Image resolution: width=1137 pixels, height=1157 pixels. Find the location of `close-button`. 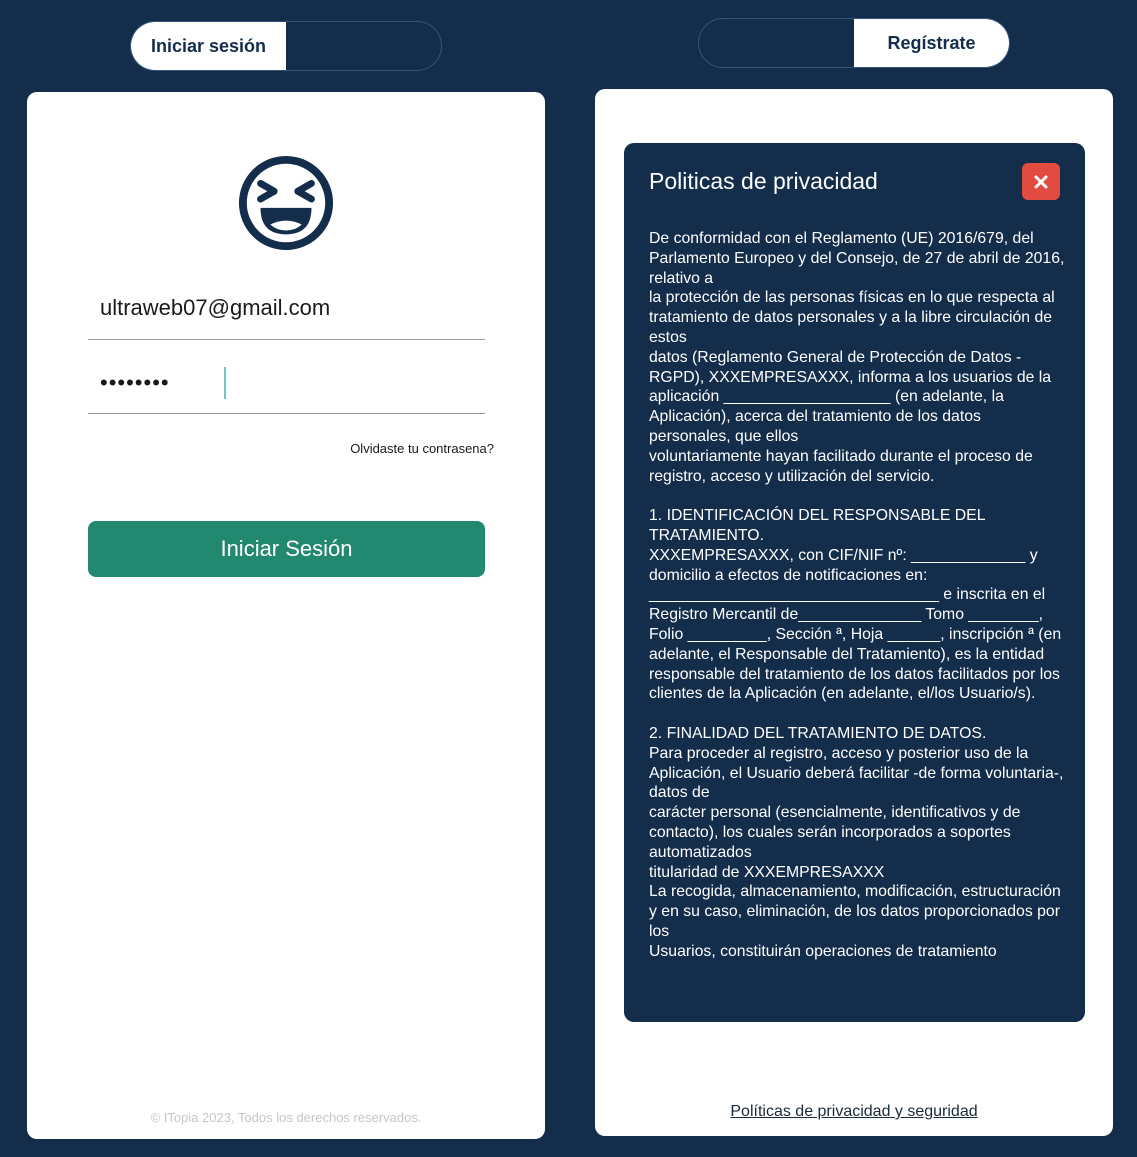

close-button is located at coordinates (1041, 181).